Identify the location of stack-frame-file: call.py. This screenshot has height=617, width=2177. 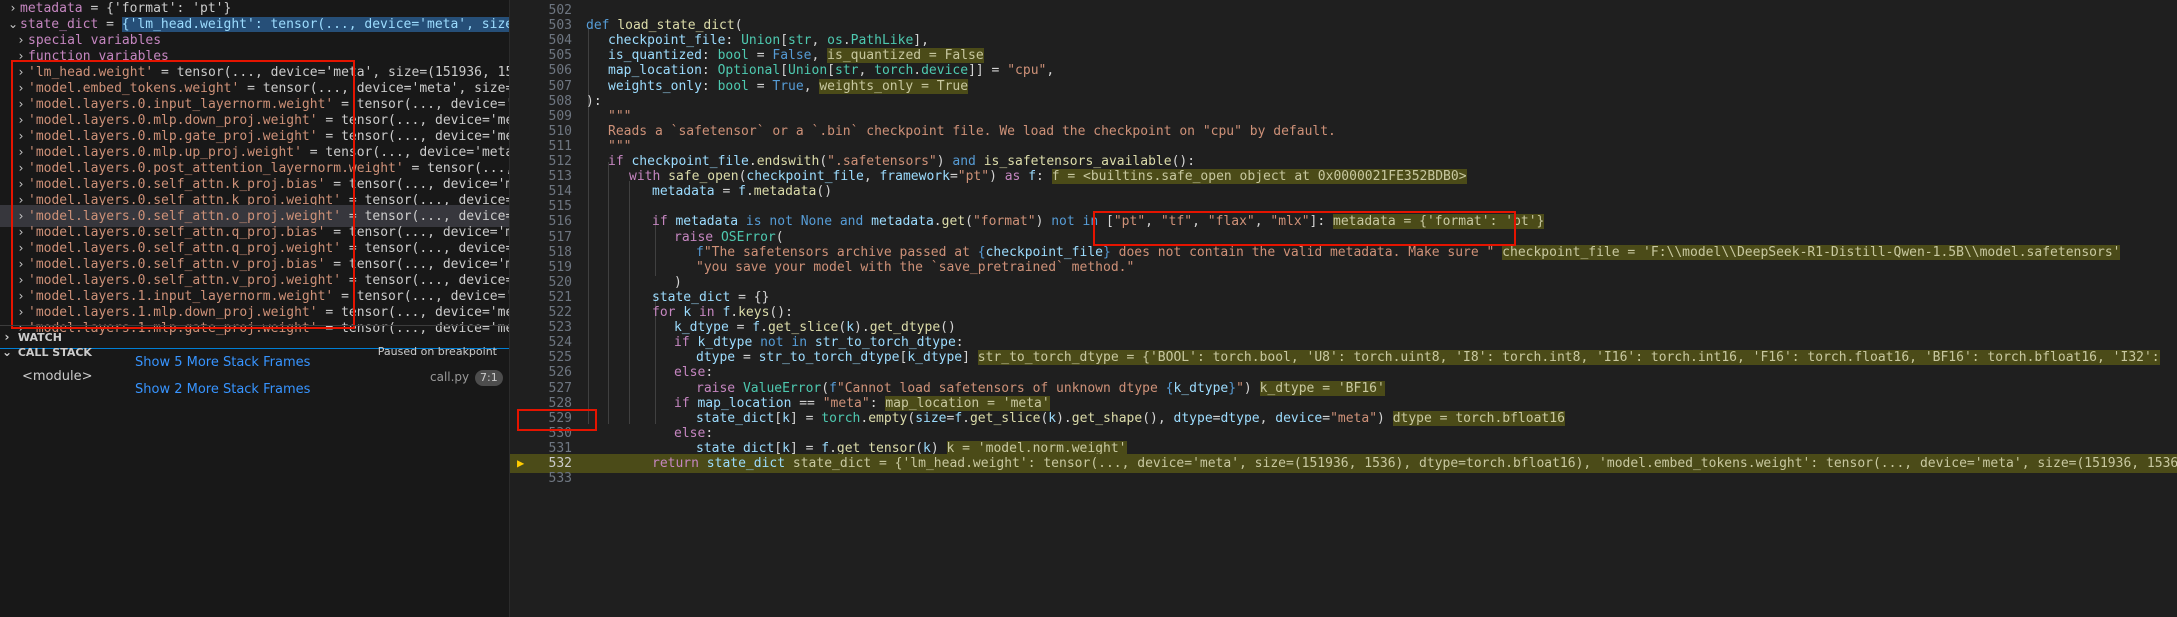
(449, 377).